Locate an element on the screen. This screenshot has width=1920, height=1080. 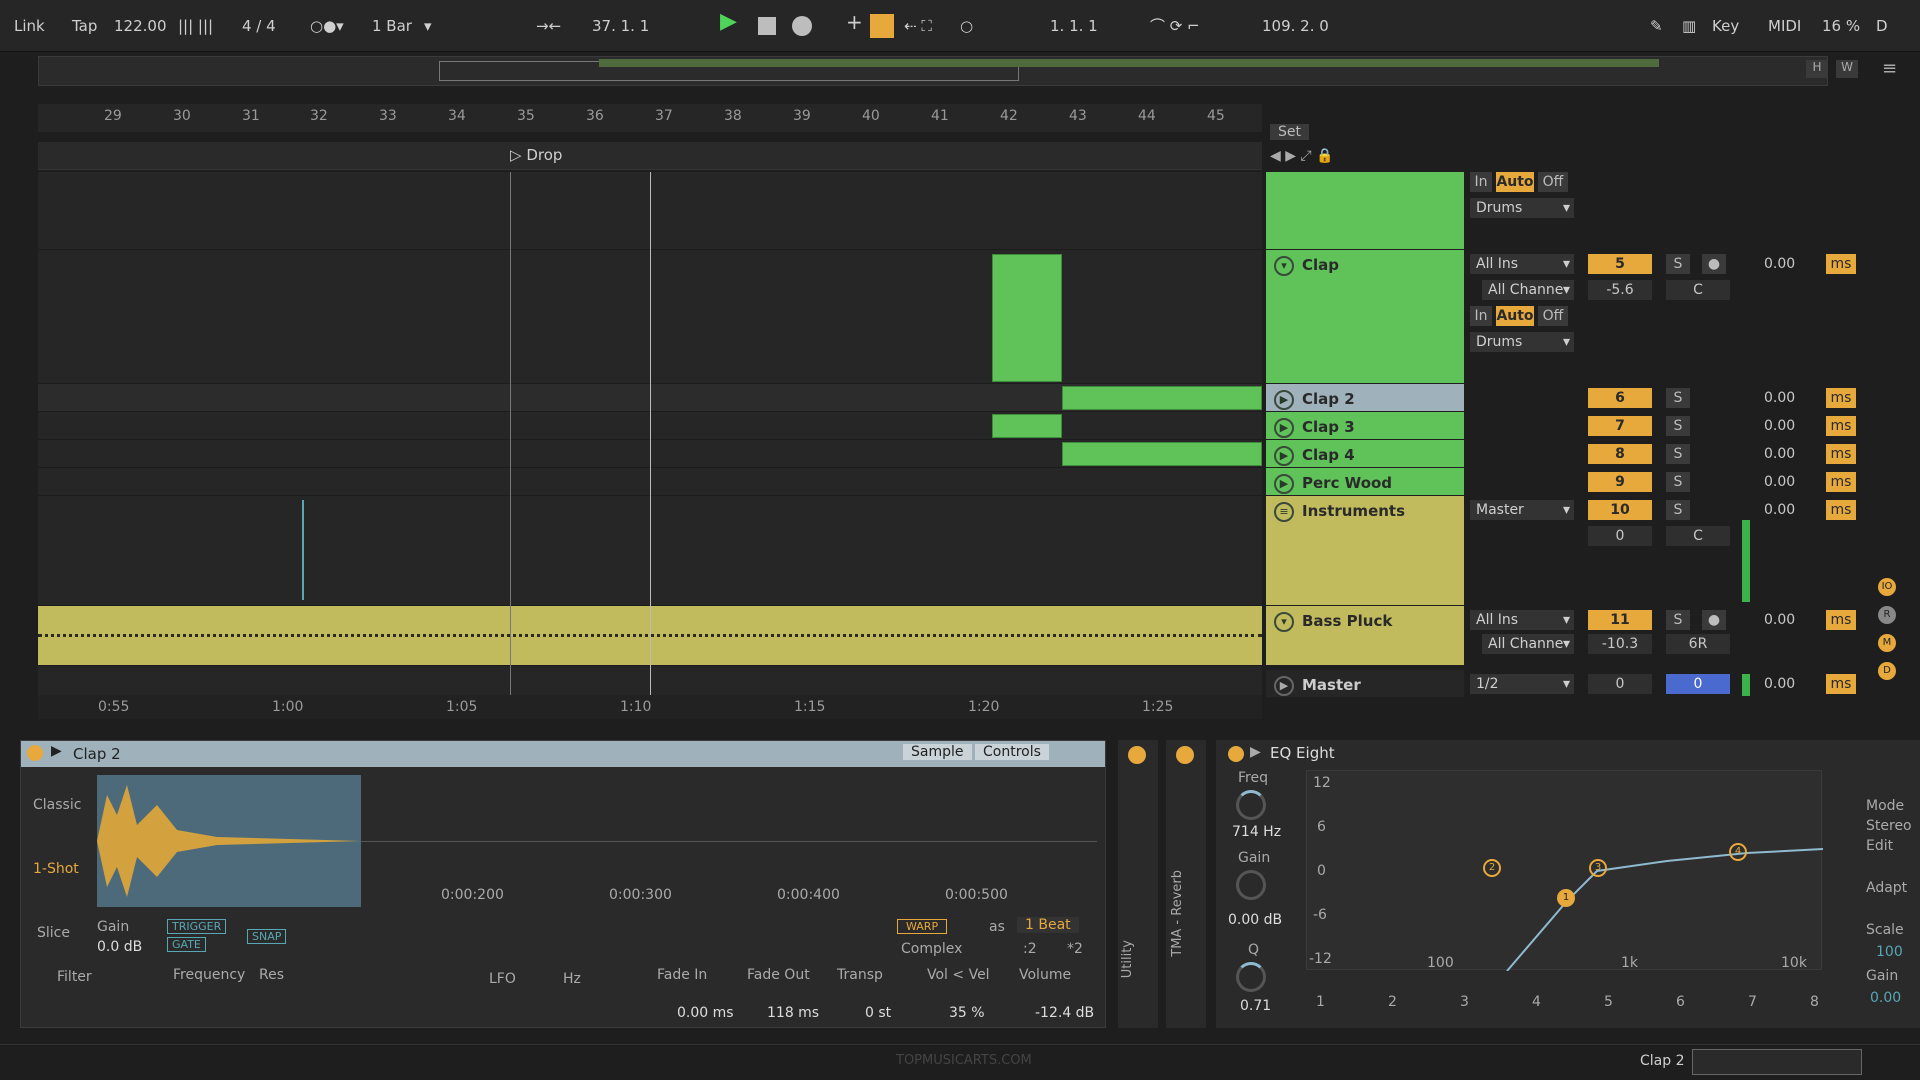
mixer-toggle: M is located at coordinates (1887, 643).